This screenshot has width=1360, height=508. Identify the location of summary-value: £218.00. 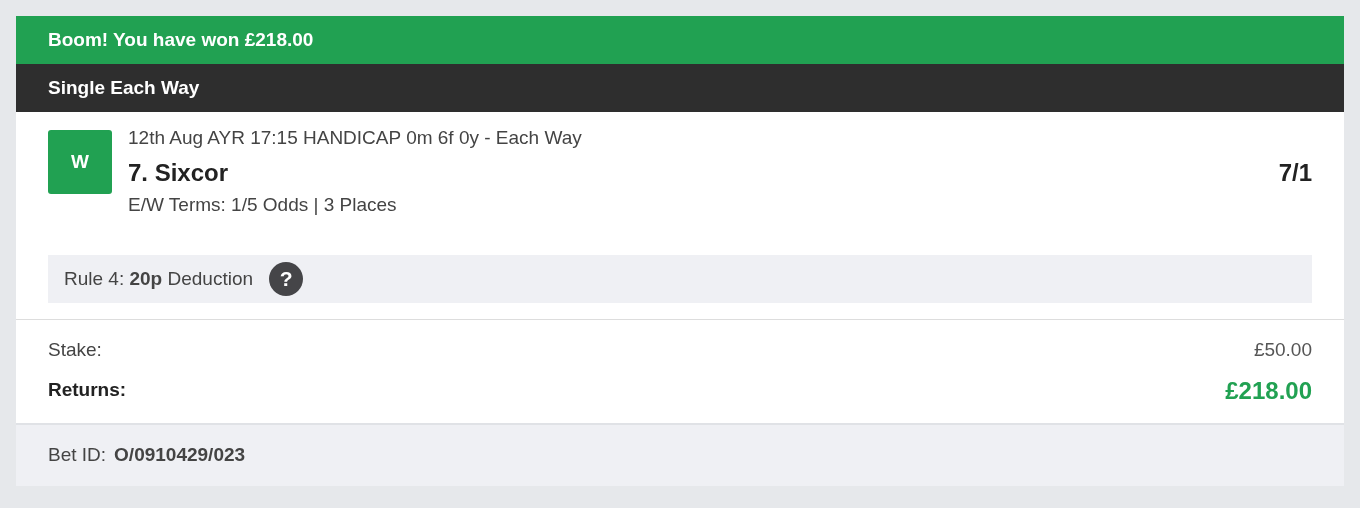
(1268, 390).